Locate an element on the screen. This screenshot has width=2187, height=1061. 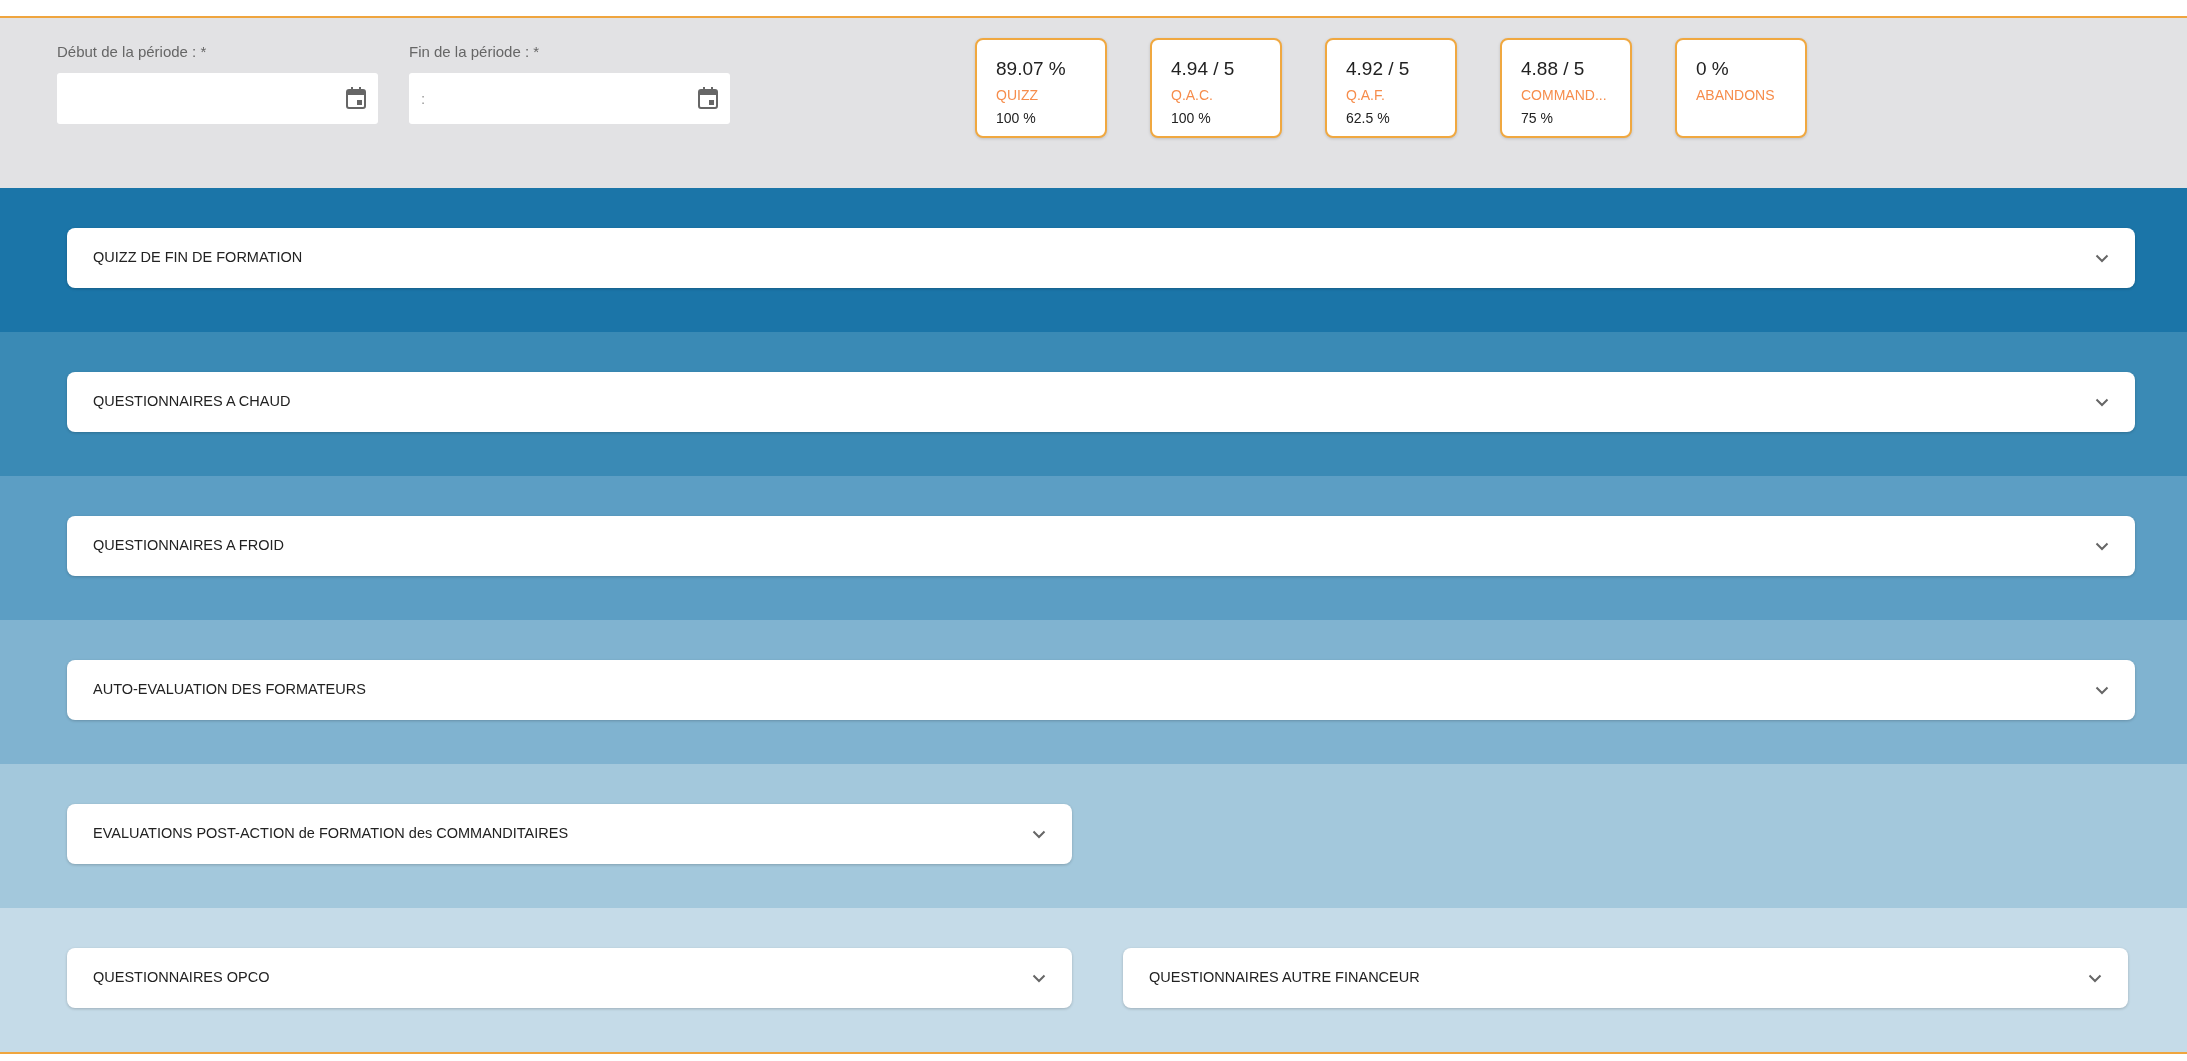
date-field: : is located at coordinates (569, 98).